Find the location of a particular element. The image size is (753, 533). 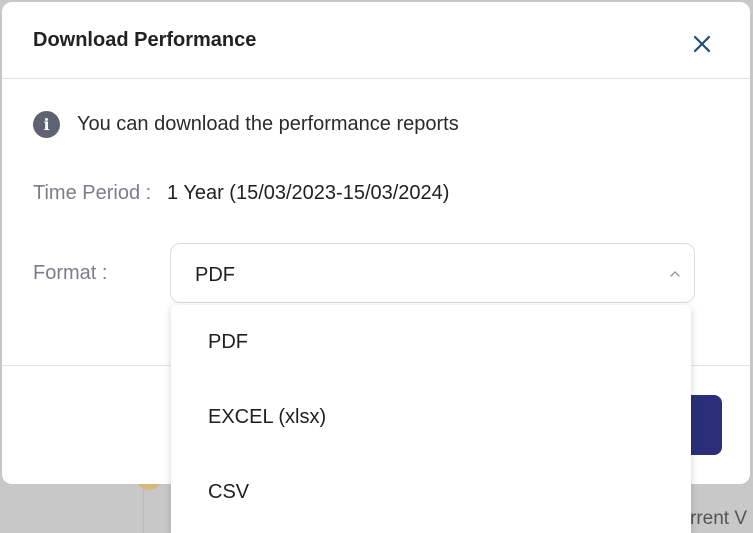

close-button is located at coordinates (702, 44).